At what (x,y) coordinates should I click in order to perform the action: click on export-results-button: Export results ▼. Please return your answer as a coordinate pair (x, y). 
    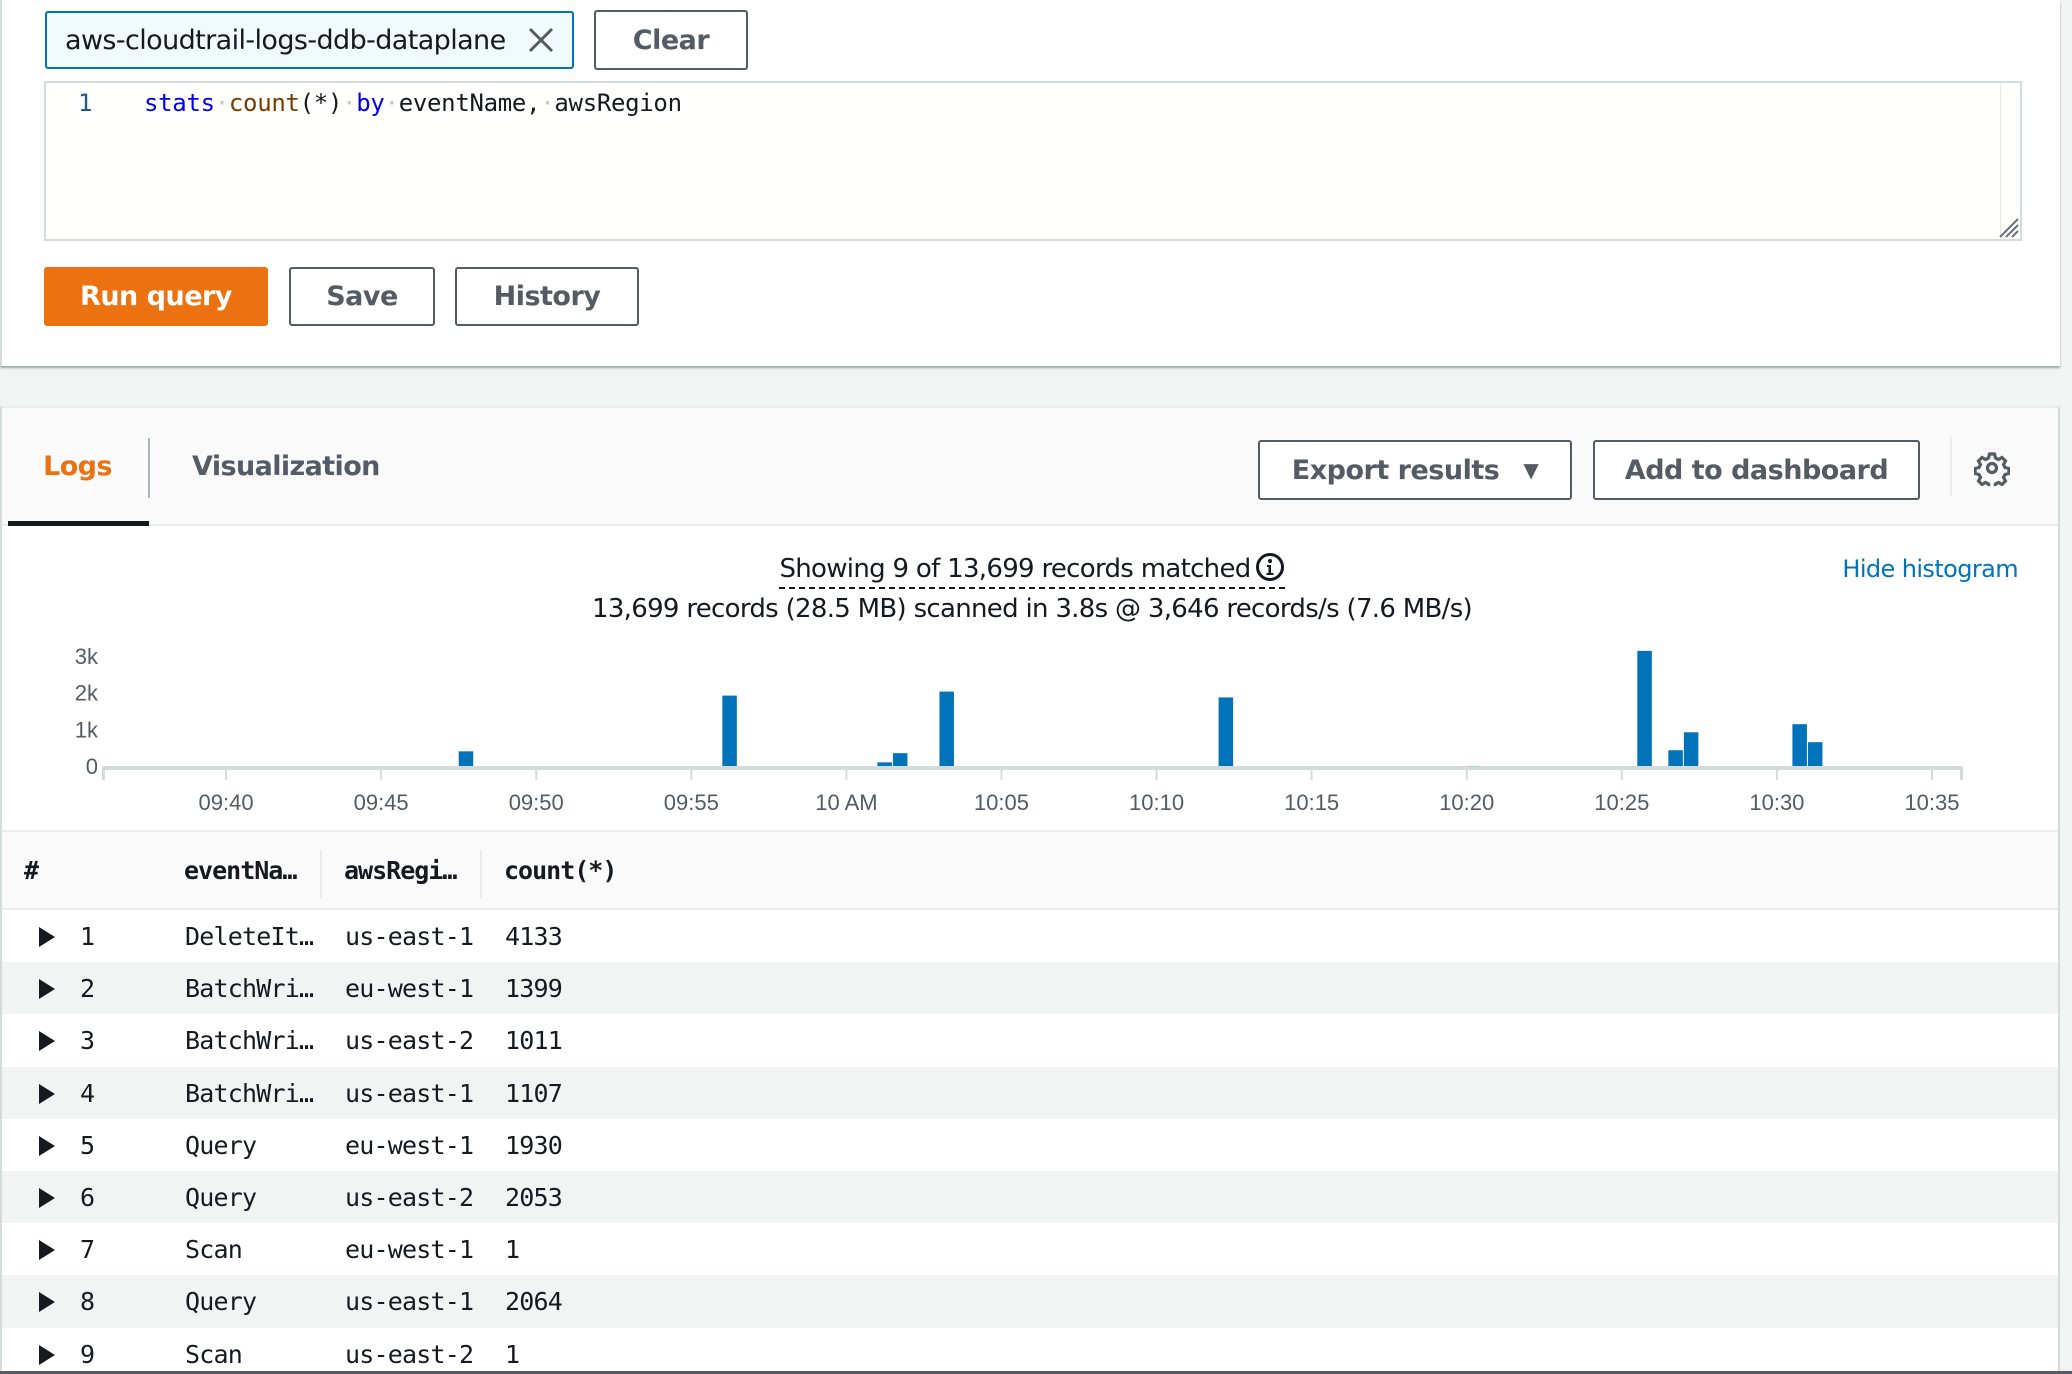
    Looking at the image, I should click on (1415, 470).